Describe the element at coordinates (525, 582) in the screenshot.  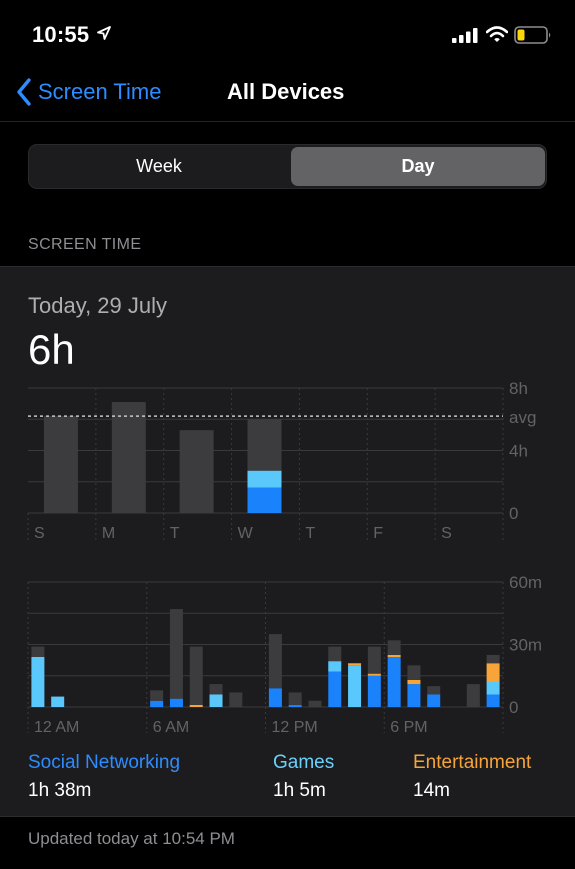
I see `hourly-y-label: 60m` at that location.